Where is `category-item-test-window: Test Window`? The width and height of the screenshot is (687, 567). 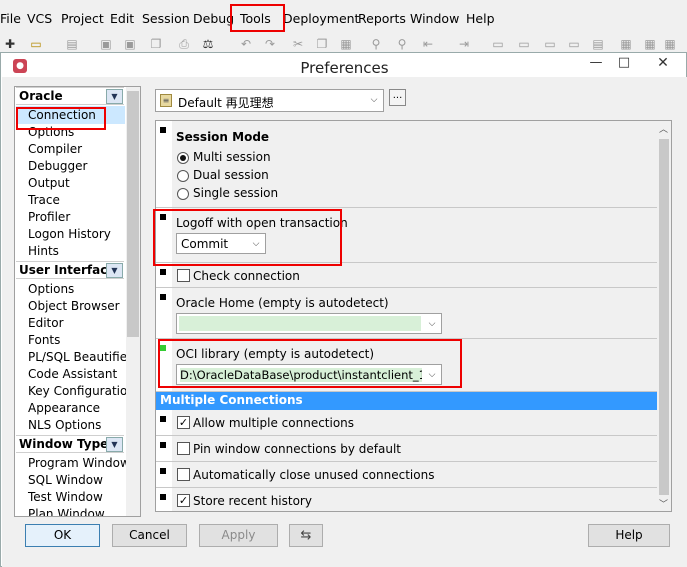
category-item-test-window: Test Window is located at coordinates (65, 497).